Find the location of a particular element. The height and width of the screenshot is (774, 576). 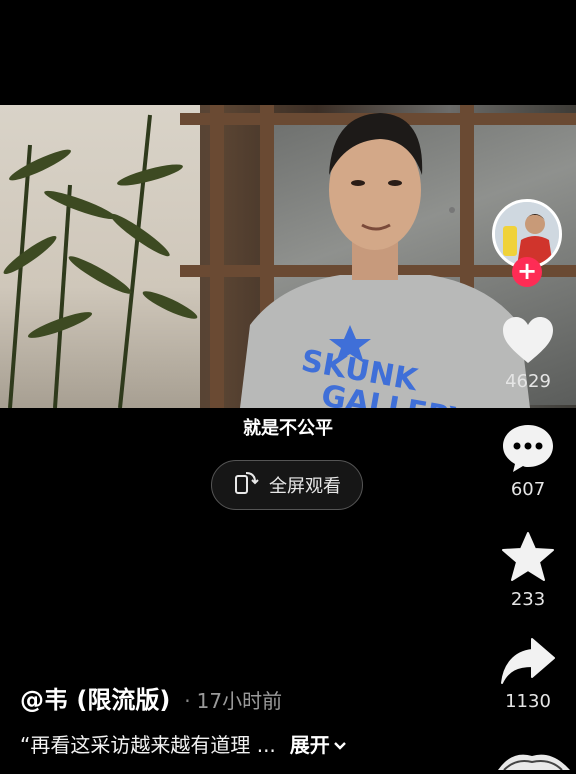

star-icon is located at coordinates (528, 559).